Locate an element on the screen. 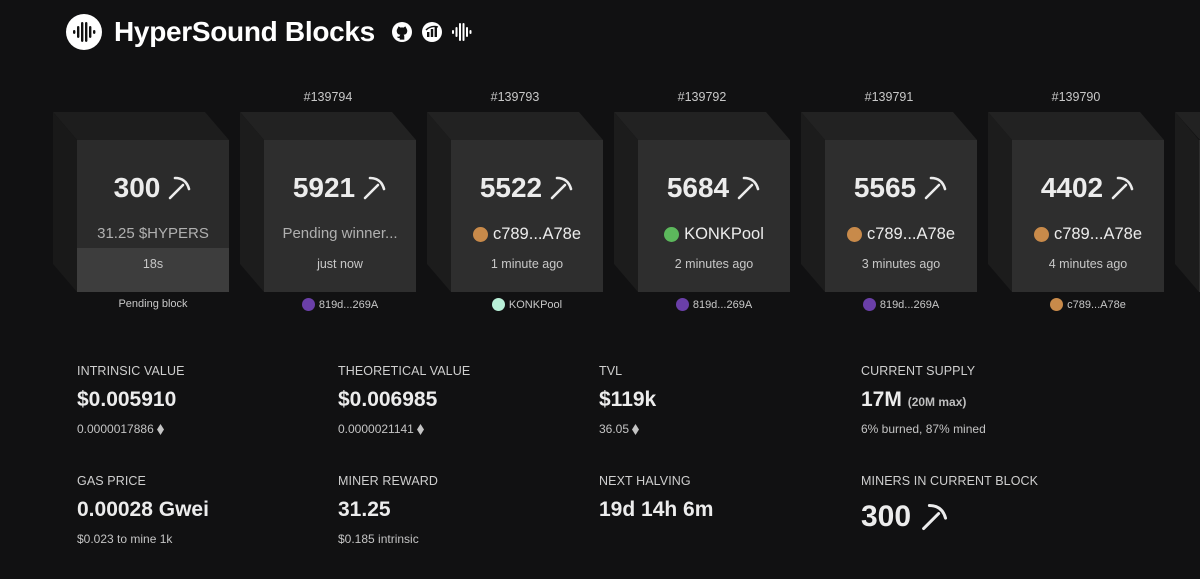 The image size is (1200, 579). block-miner: c789...A78e is located at coordinates (1088, 304).